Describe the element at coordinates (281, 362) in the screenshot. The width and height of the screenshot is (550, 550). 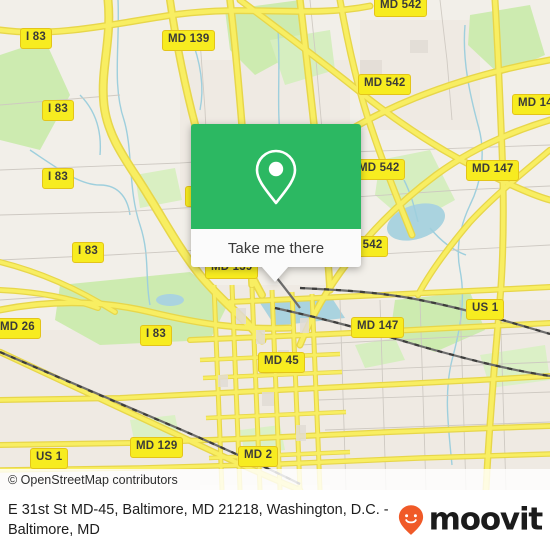
I see `road-shield: MD 45` at that location.